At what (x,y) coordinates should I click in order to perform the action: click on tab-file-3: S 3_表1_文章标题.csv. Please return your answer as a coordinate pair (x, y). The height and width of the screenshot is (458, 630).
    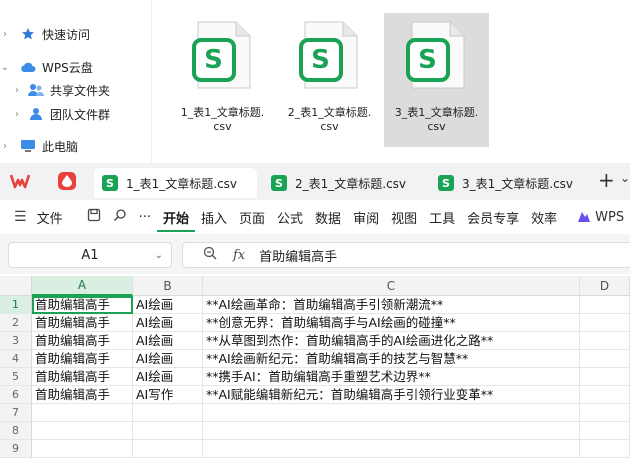
    Looking at the image, I should click on (510, 183).